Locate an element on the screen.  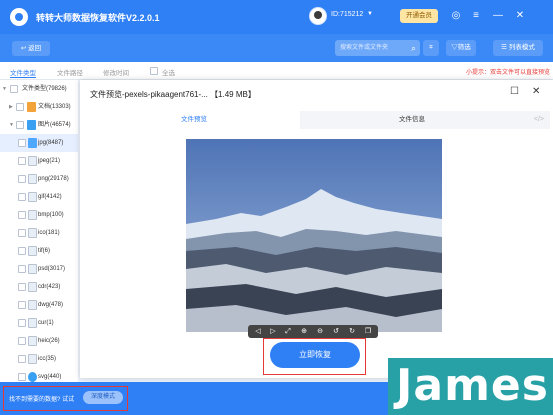
back-label: 返回 is located at coordinates (35, 48).